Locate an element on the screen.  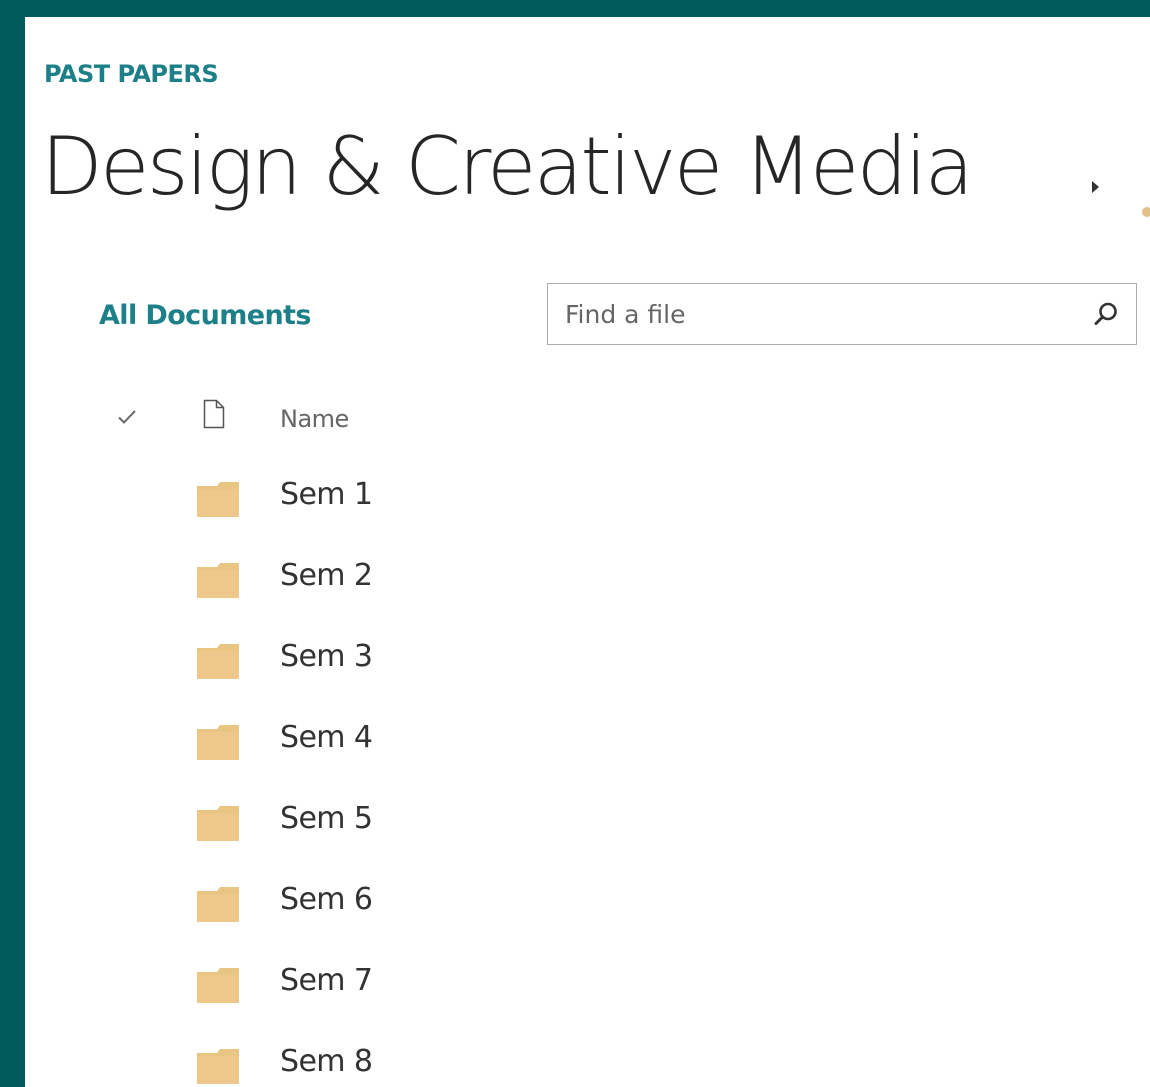
list-item-label: Sem 5 is located at coordinates (326, 819).